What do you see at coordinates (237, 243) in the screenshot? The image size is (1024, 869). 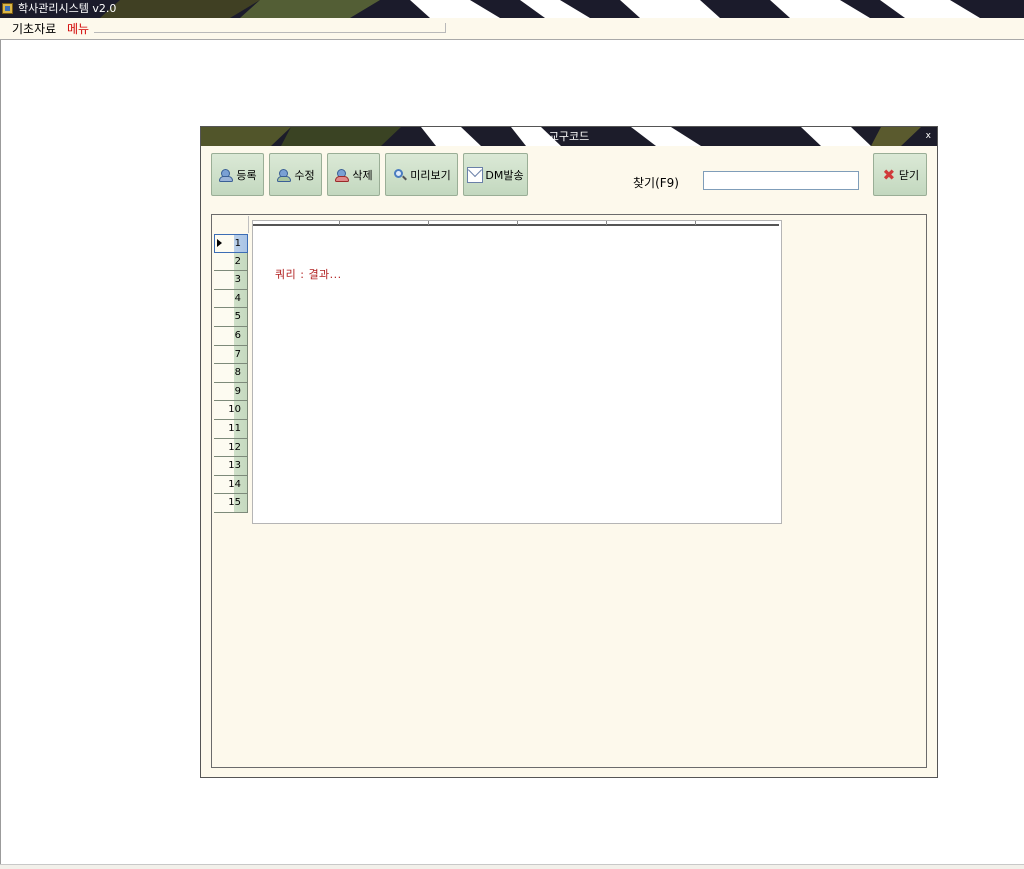 I see `row-number: 1` at bounding box center [237, 243].